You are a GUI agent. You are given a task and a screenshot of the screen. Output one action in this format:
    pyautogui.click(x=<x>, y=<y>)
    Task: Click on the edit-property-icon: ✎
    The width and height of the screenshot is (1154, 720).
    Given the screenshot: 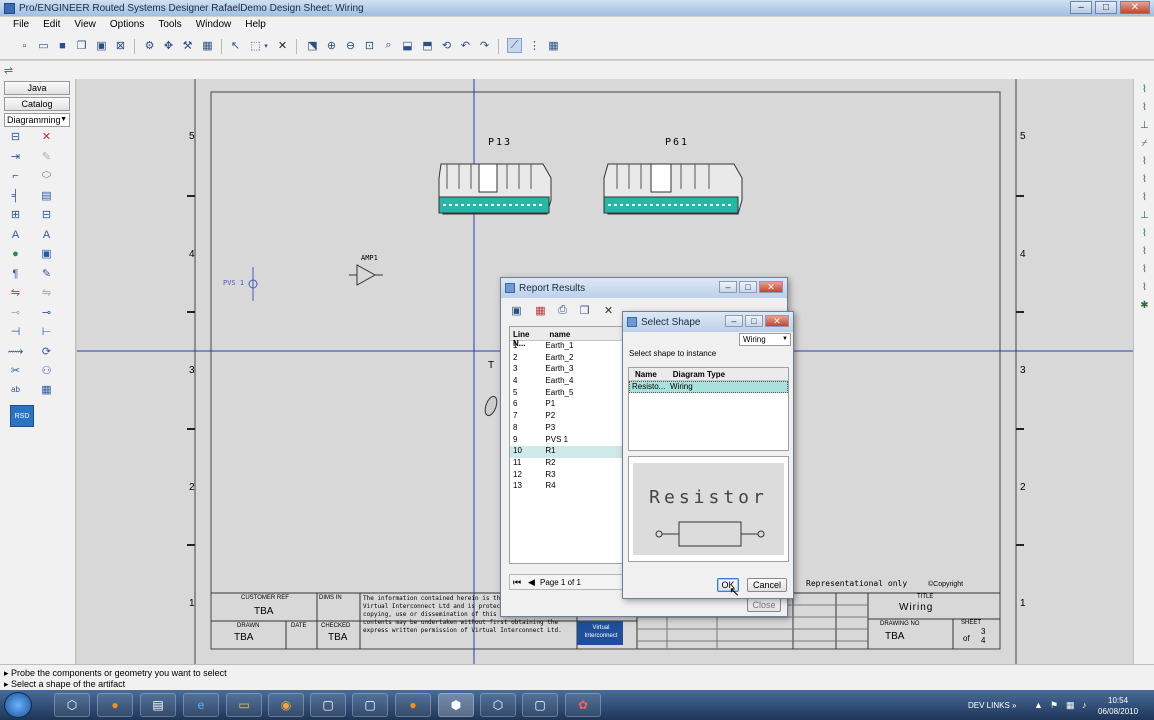 What is the action you would take?
    pyautogui.click(x=46, y=273)
    